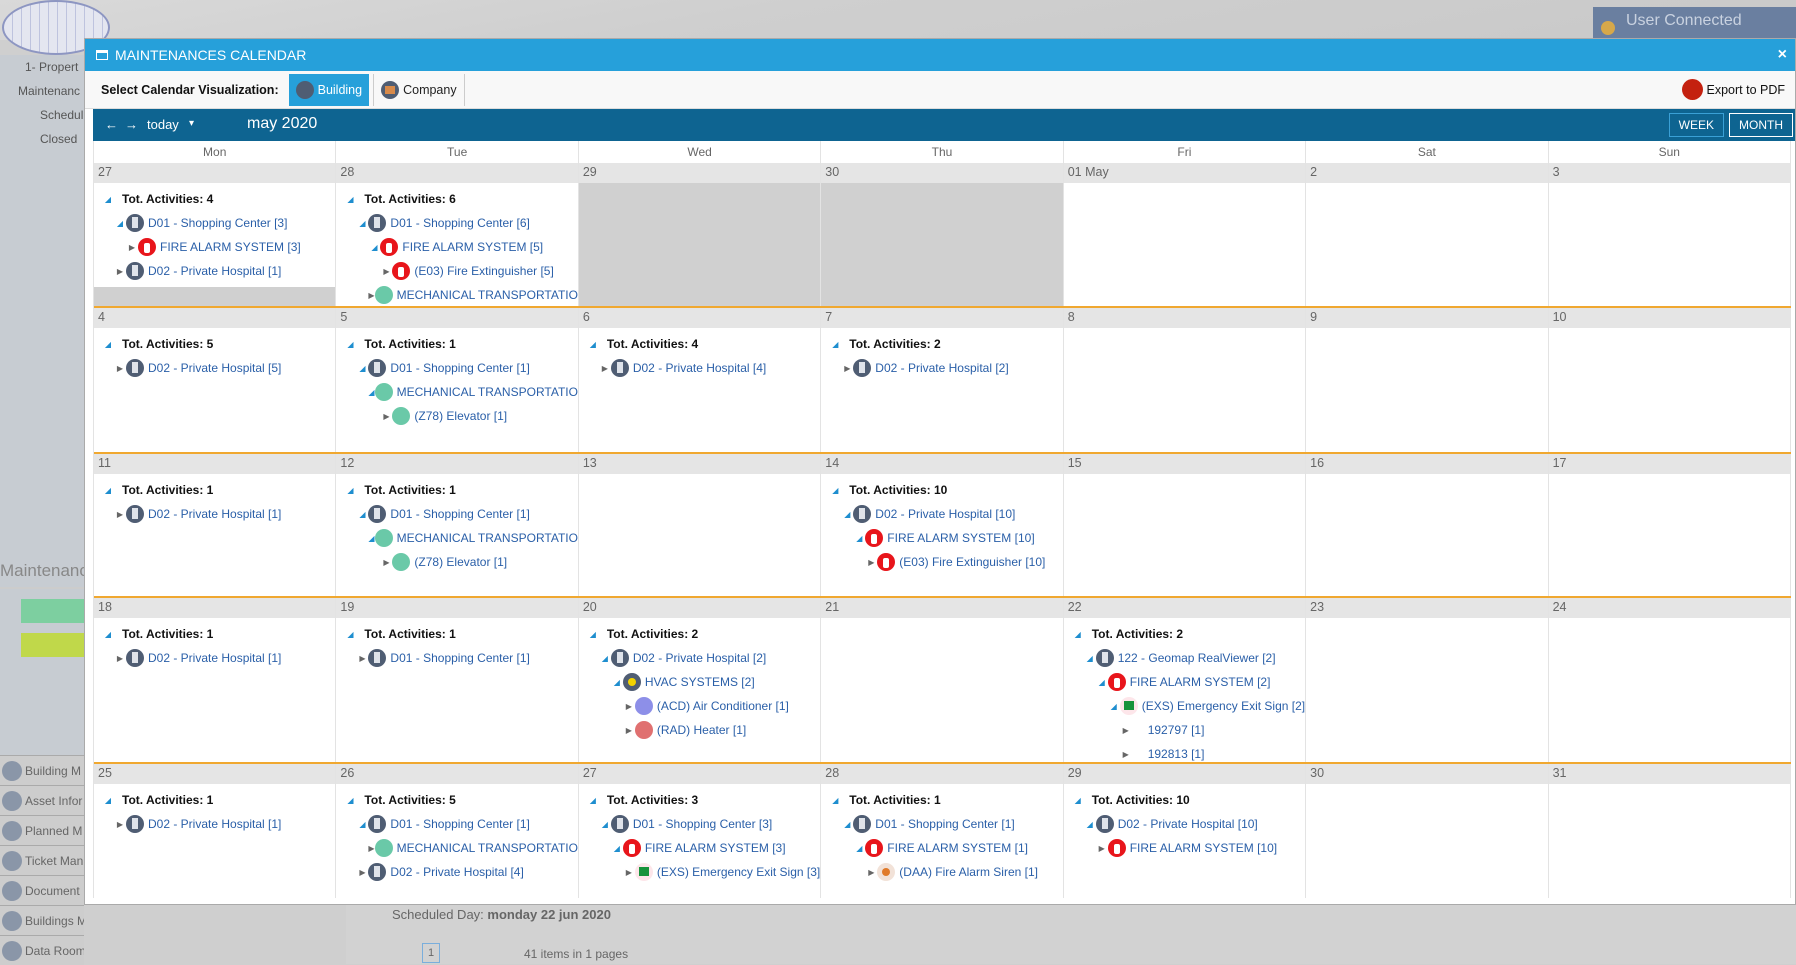  I want to click on day-cell: 29, so click(700, 234).